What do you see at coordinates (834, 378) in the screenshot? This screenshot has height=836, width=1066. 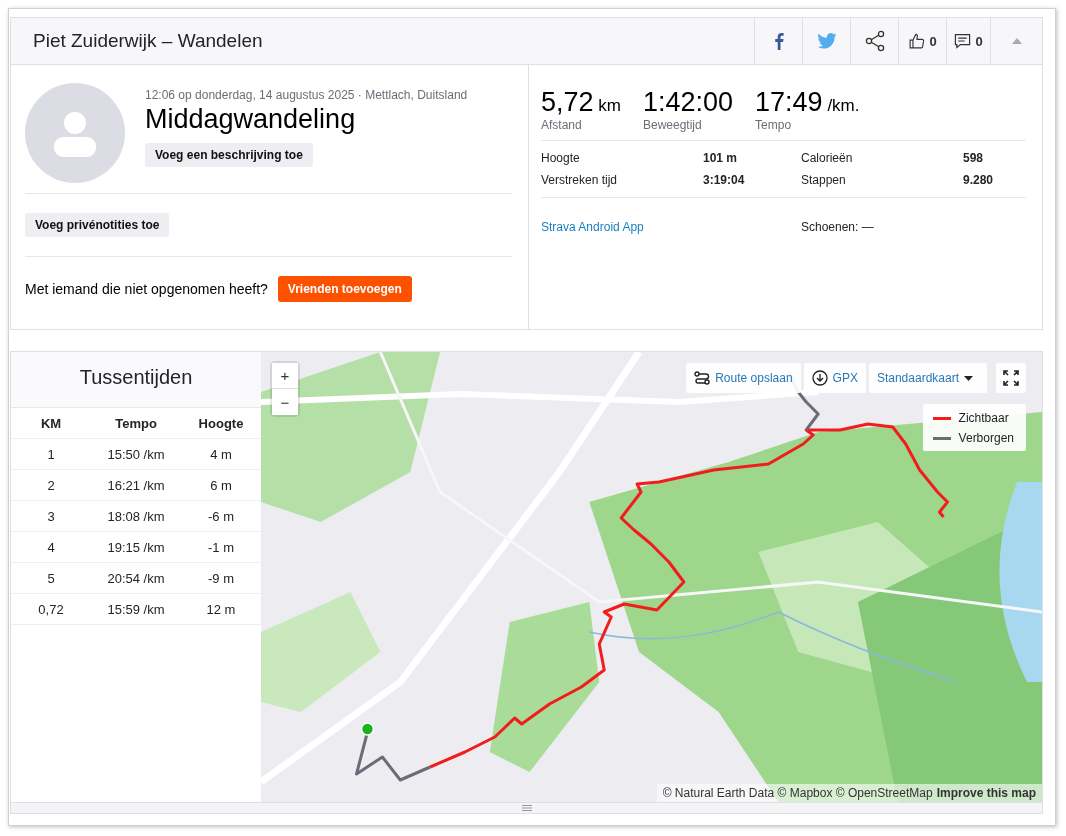 I see `gpx-download-button: GPX` at bounding box center [834, 378].